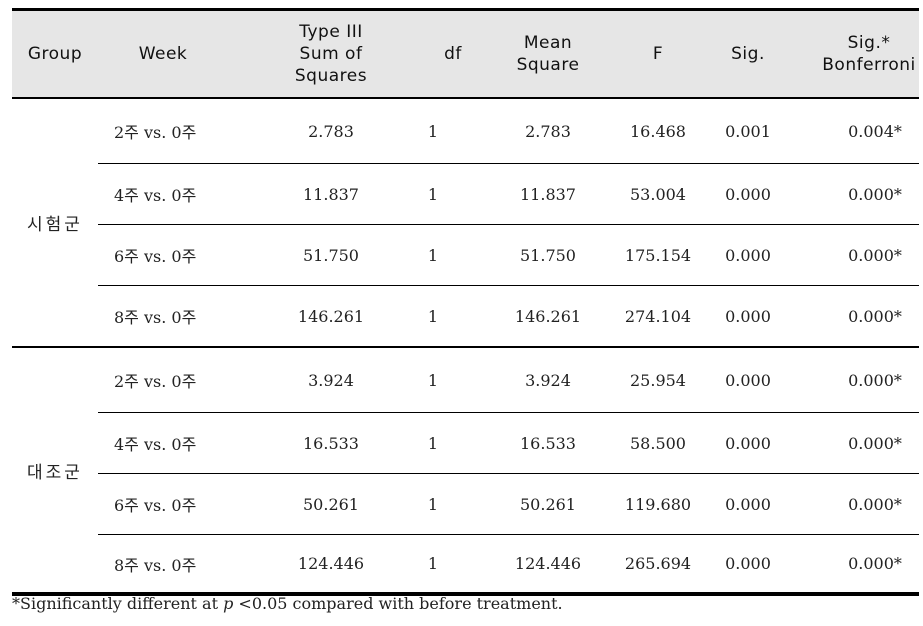  I want to click on cell-f: 16.468, so click(658, 131).